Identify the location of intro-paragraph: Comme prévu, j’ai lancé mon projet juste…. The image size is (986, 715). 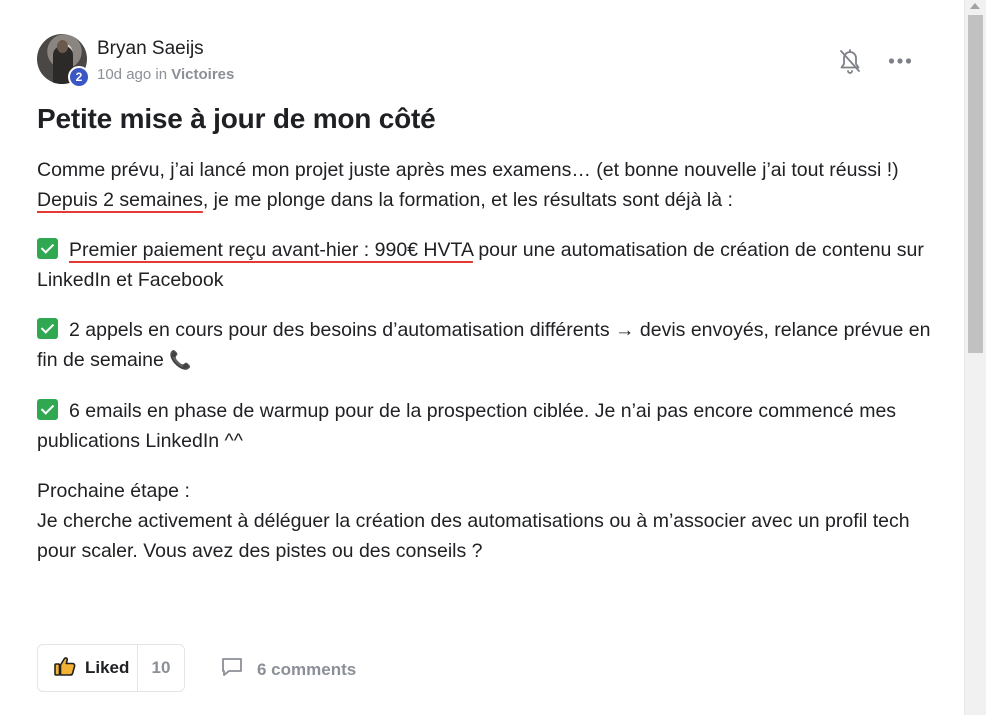
(487, 185).